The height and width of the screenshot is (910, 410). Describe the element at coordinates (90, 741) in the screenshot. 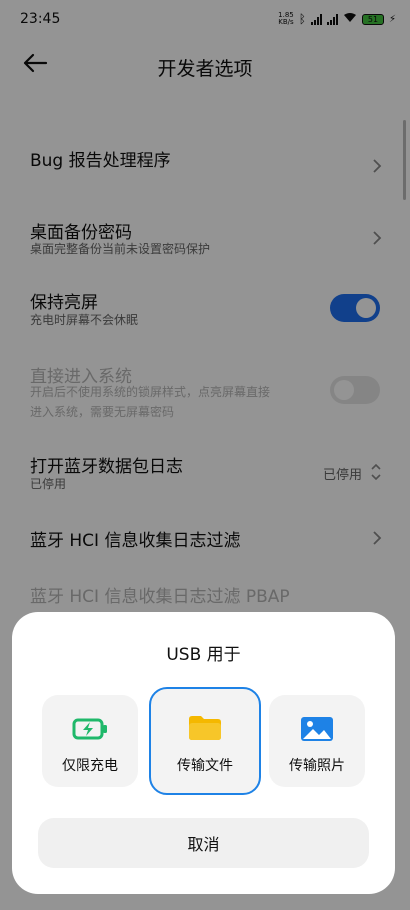

I see `usb-option-charge-only: 仅限充电` at that location.